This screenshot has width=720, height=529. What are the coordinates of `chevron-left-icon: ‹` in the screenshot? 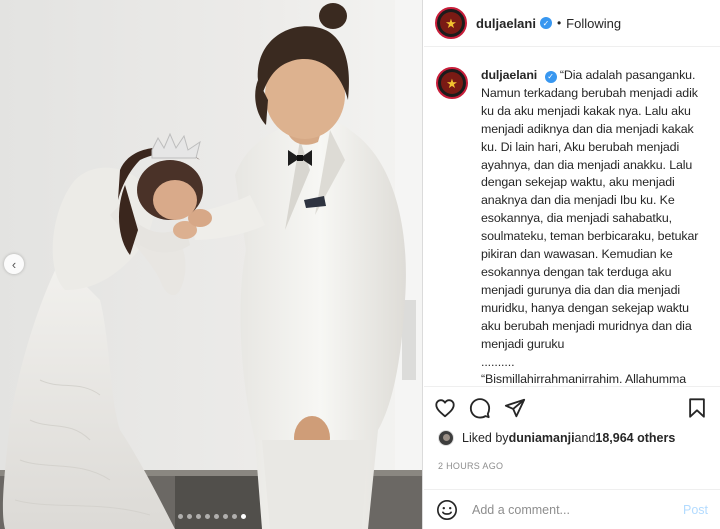 It's located at (14, 264).